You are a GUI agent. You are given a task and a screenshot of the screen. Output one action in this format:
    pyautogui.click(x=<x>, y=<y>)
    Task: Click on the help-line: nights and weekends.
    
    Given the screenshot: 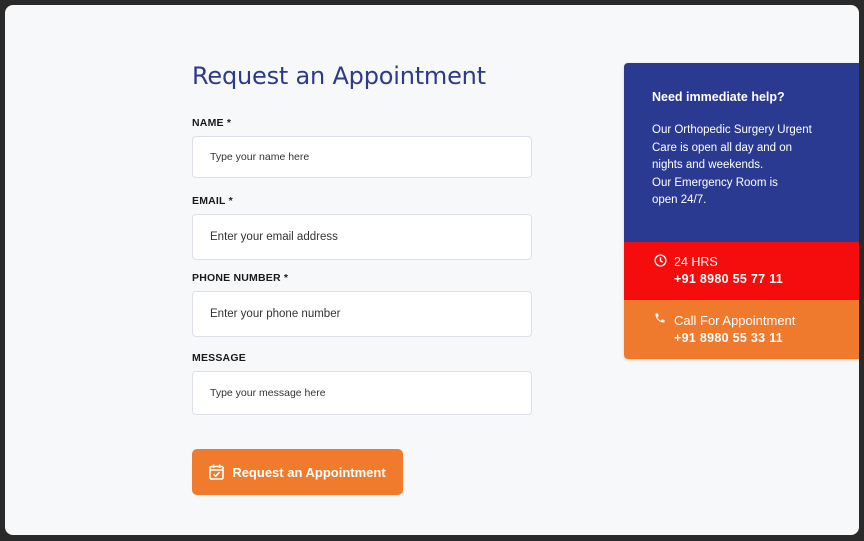 What is the action you would take?
    pyautogui.click(x=708, y=165)
    